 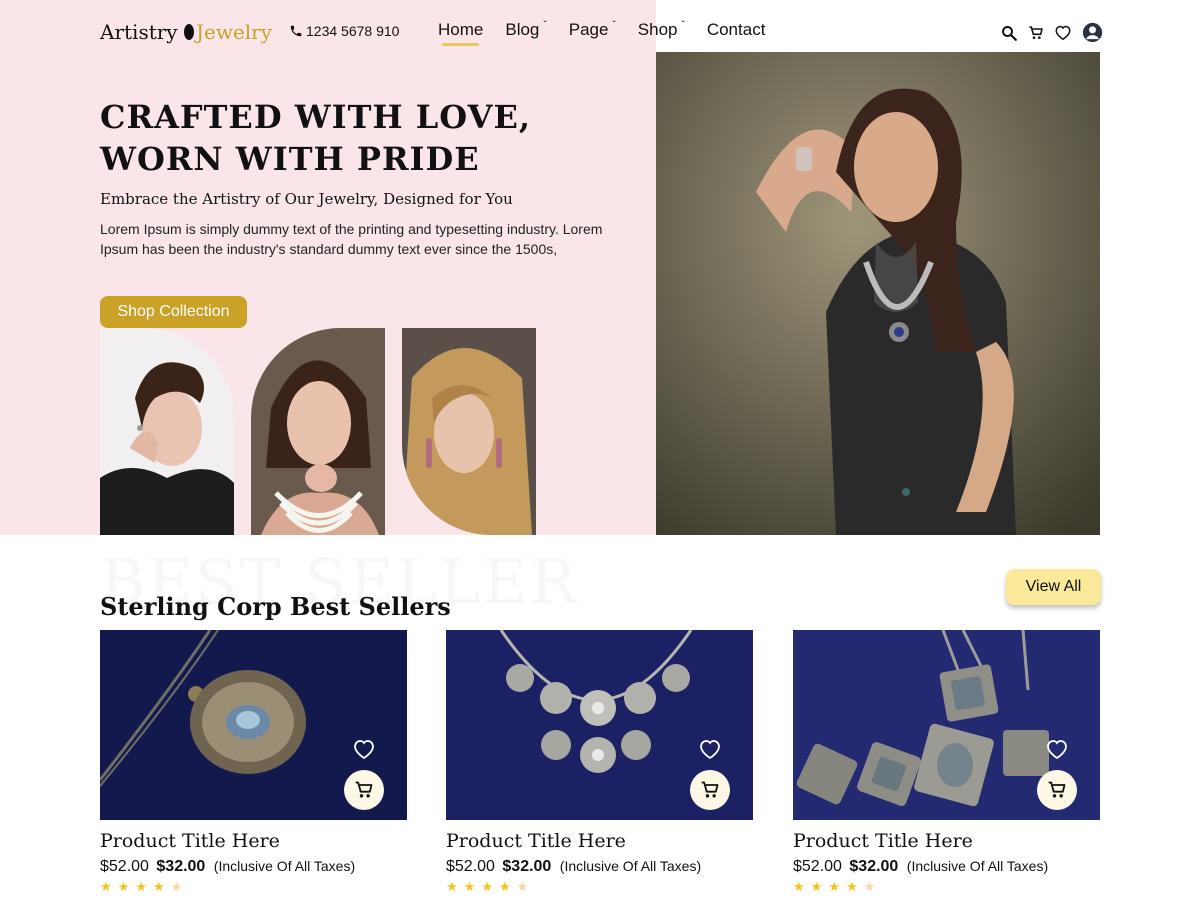 I want to click on logo-mark-icon, so click(x=188, y=32).